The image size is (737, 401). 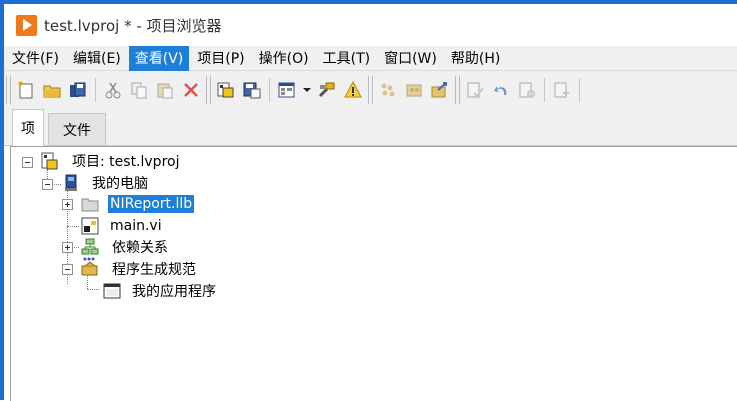 What do you see at coordinates (112, 291) in the screenshot?
I see `application-icon` at bounding box center [112, 291].